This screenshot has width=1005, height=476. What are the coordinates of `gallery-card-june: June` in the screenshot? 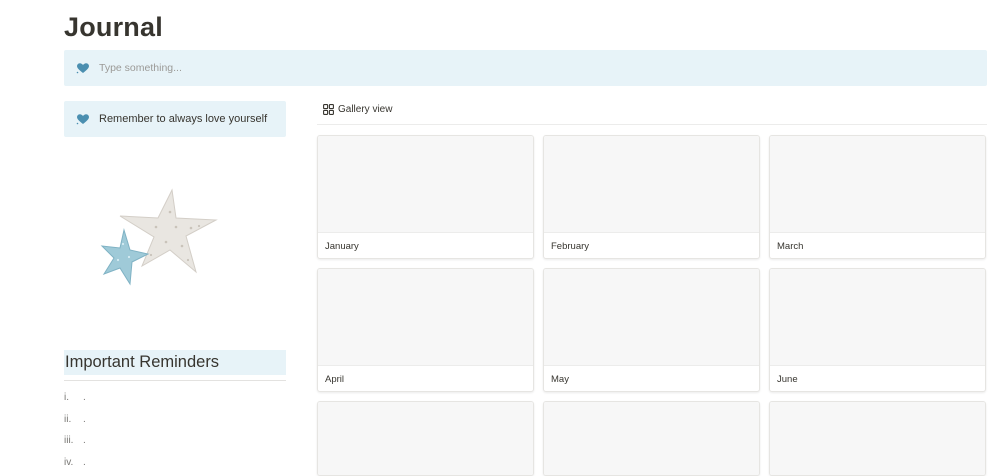 It's located at (877, 330).